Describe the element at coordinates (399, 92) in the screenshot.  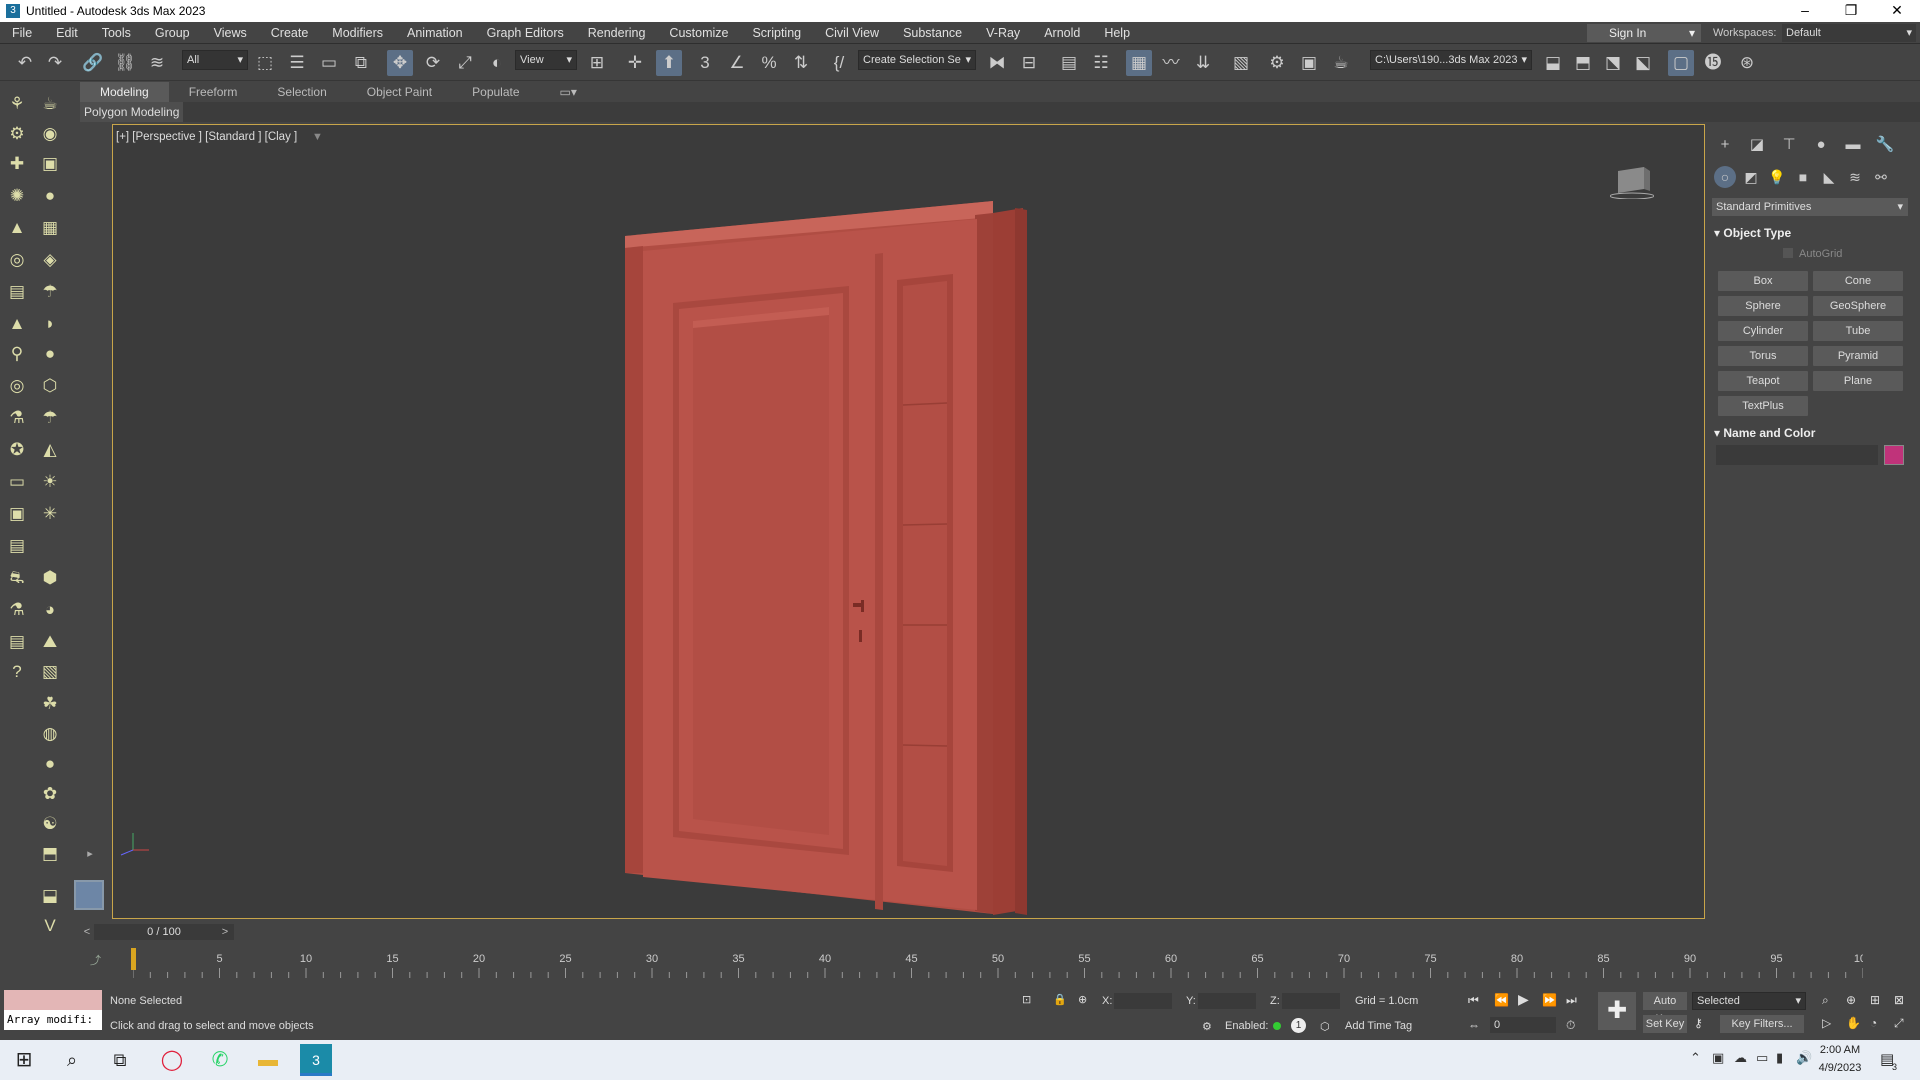
I see `tab-object-paint: Object Paint` at that location.